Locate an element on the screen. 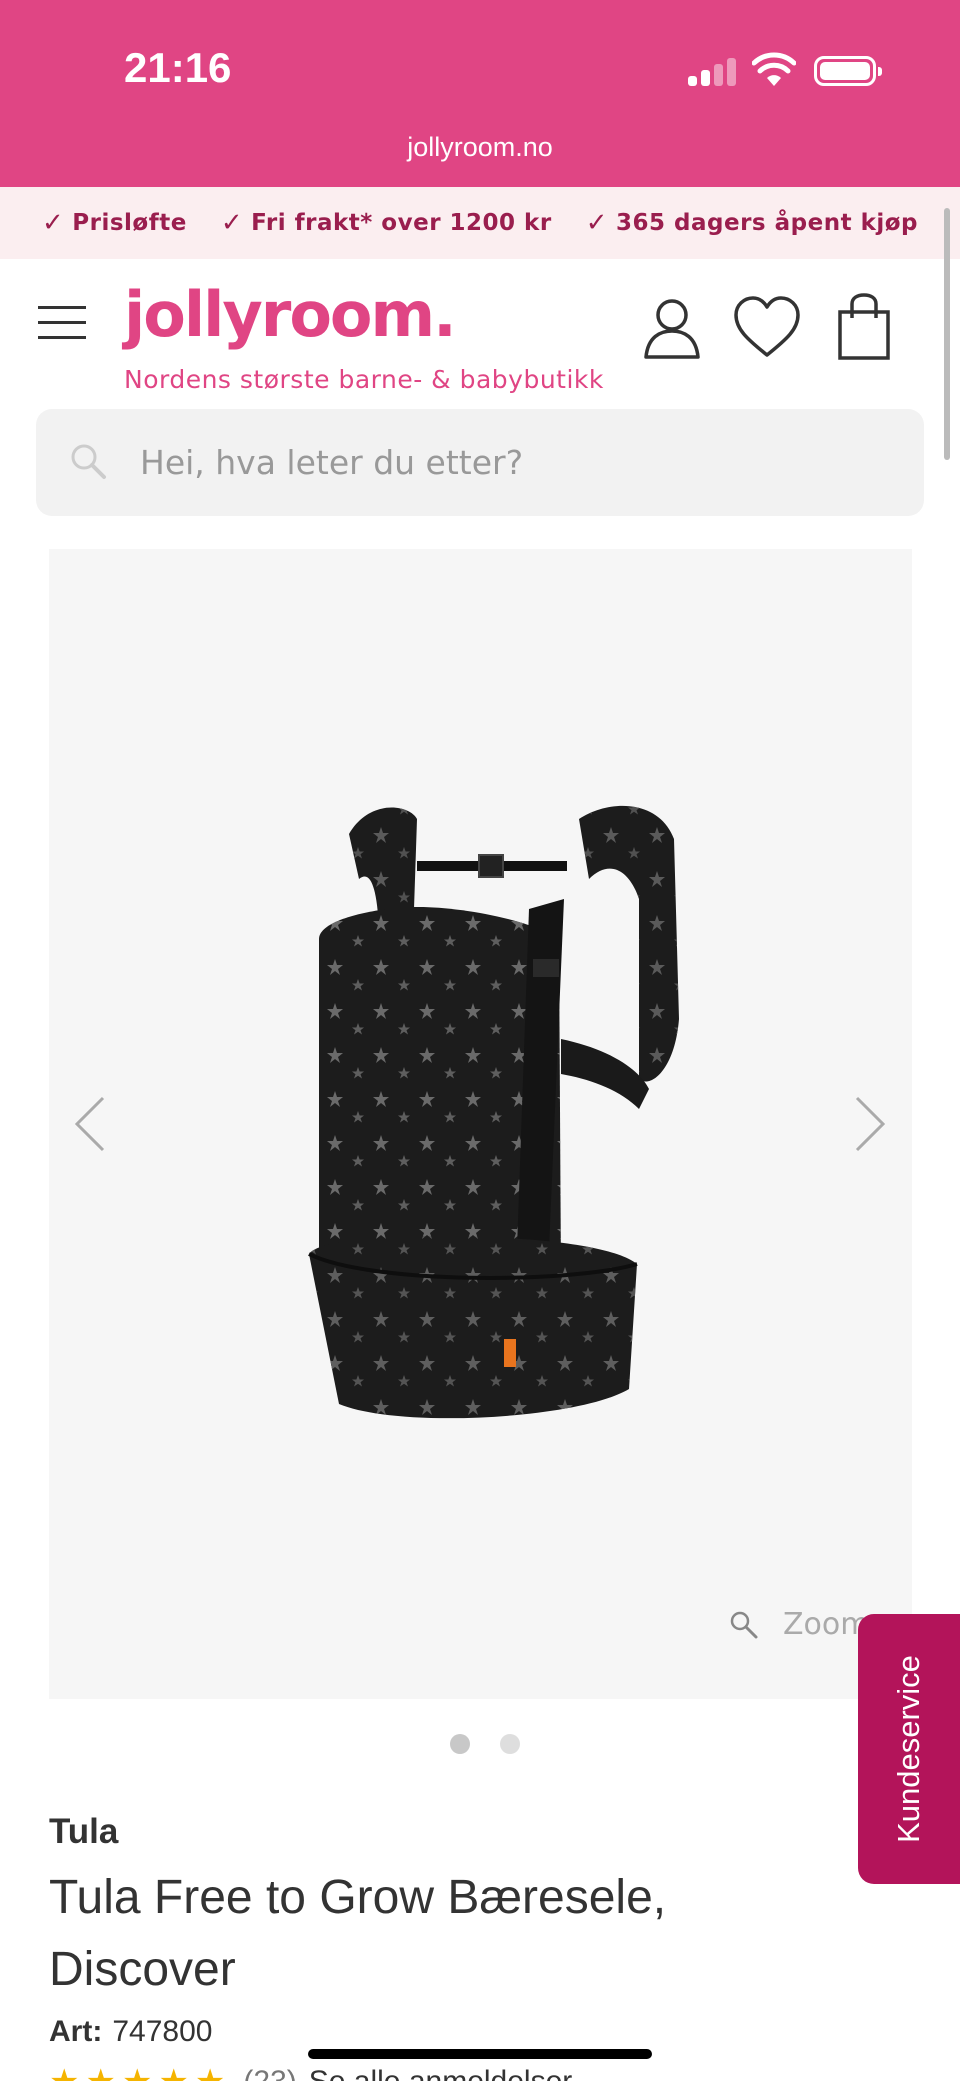  product-brand: Tula is located at coordinates (83, 1832).